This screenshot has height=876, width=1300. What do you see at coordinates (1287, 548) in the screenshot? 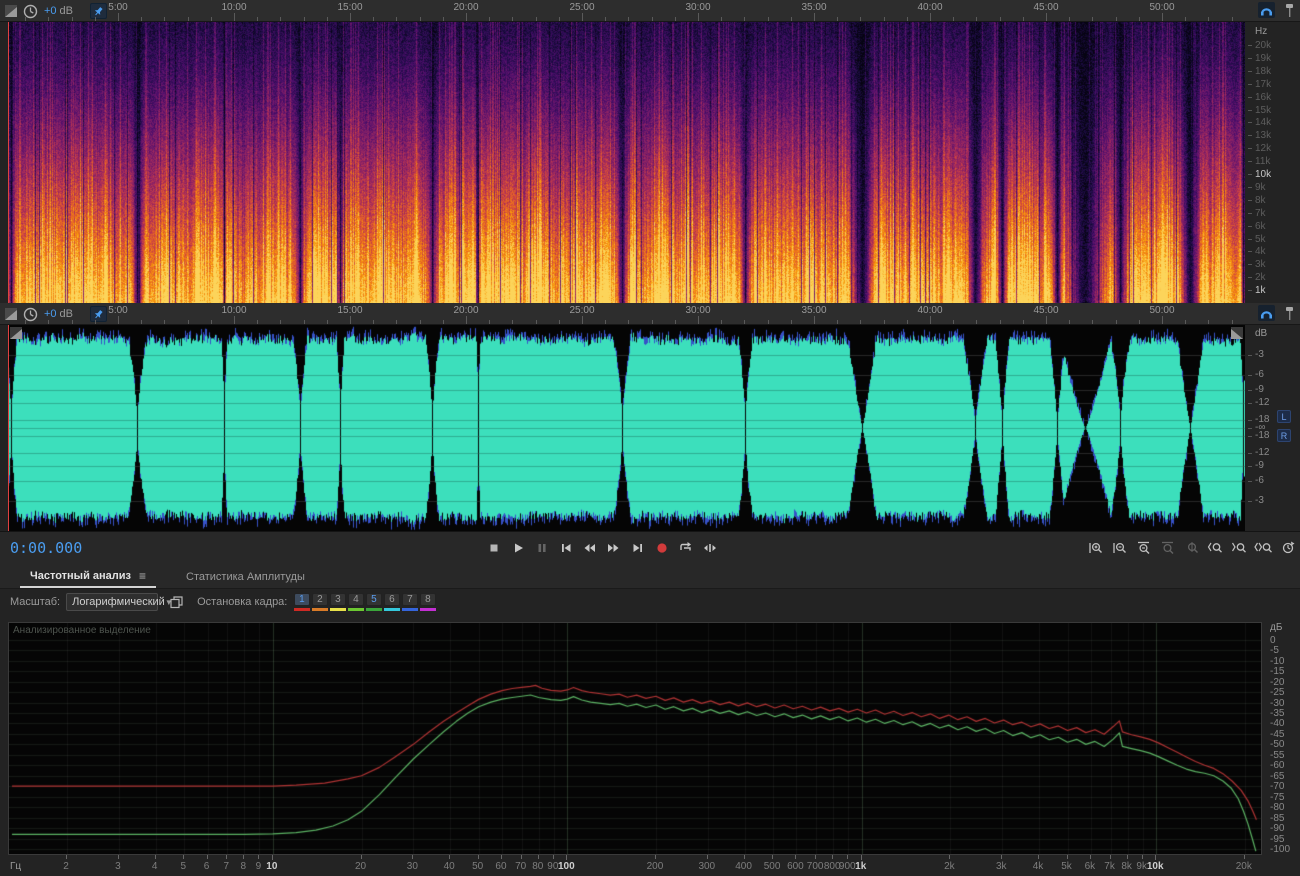
I see `restore-last-zoom-button` at bounding box center [1287, 548].